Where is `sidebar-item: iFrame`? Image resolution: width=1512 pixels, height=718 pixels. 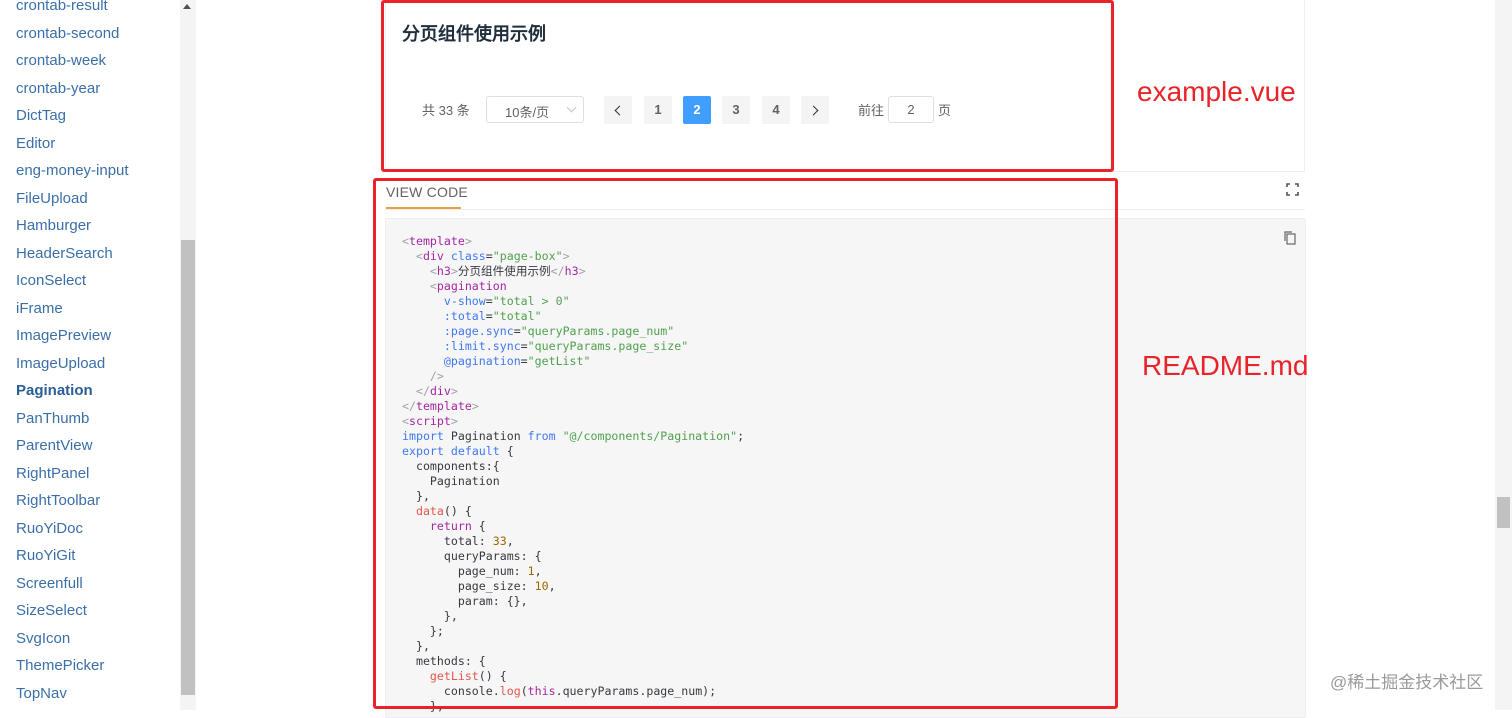 sidebar-item: iFrame is located at coordinates (39, 309).